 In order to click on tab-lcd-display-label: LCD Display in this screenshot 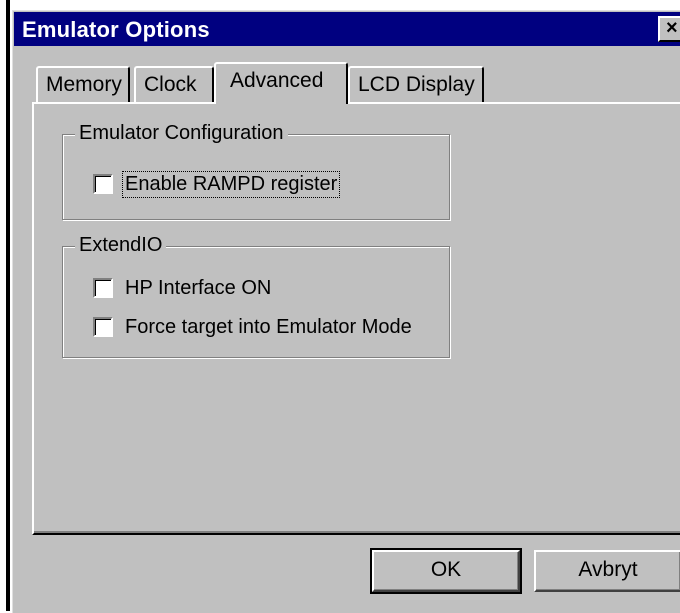, I will do `click(416, 84)`.